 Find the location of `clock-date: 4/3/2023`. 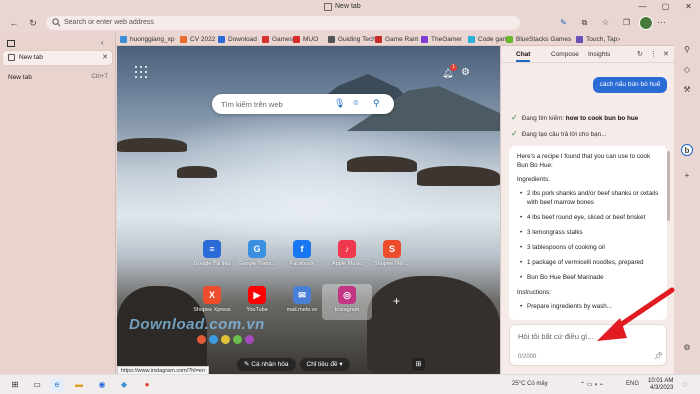

clock-date: 4/3/2023 is located at coordinates (662, 388).